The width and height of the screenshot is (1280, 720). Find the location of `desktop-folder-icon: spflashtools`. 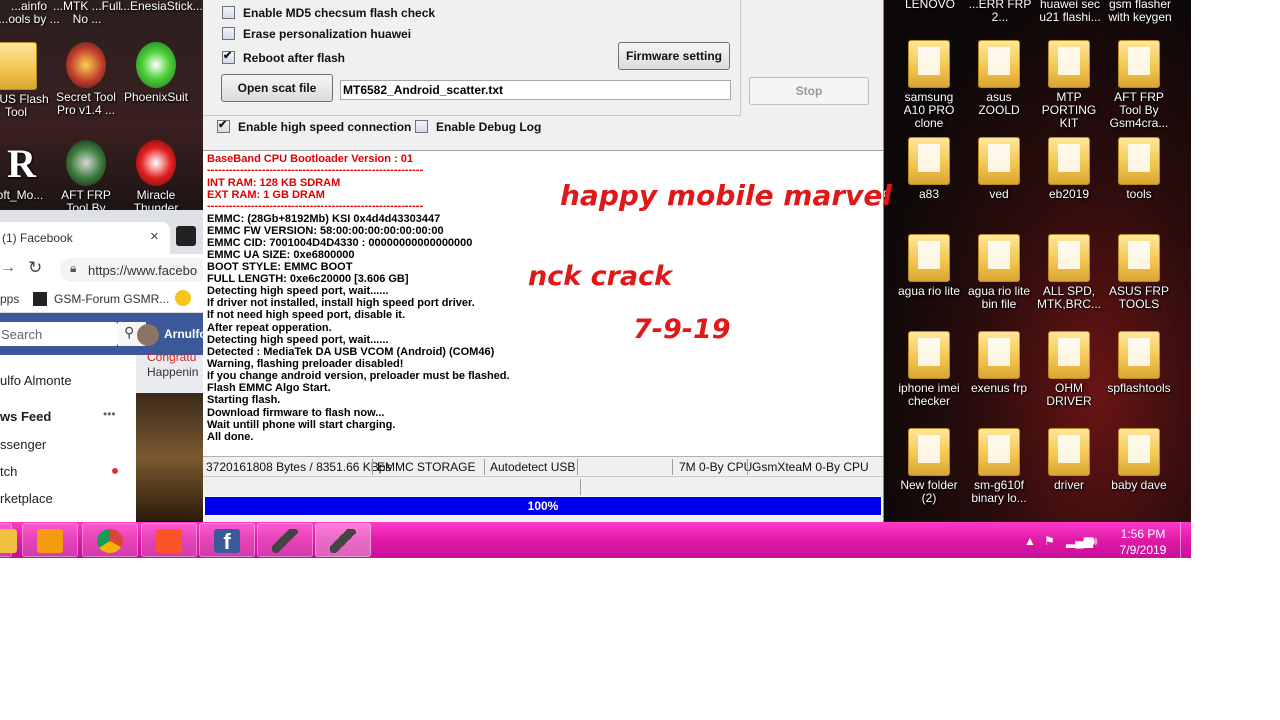

desktop-folder-icon: spflashtools is located at coordinates (1139, 363).